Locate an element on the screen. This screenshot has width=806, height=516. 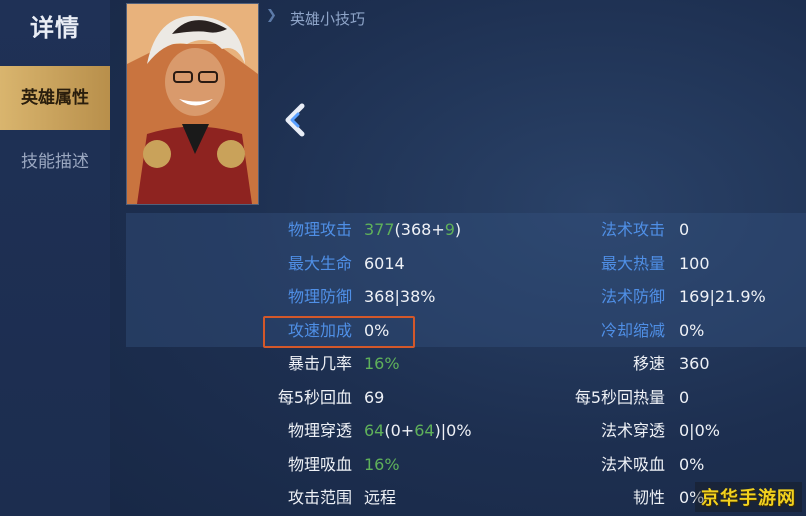
stat-row: 物理吸血 16% 法术吸血 0% is located at coordinates (466, 465).